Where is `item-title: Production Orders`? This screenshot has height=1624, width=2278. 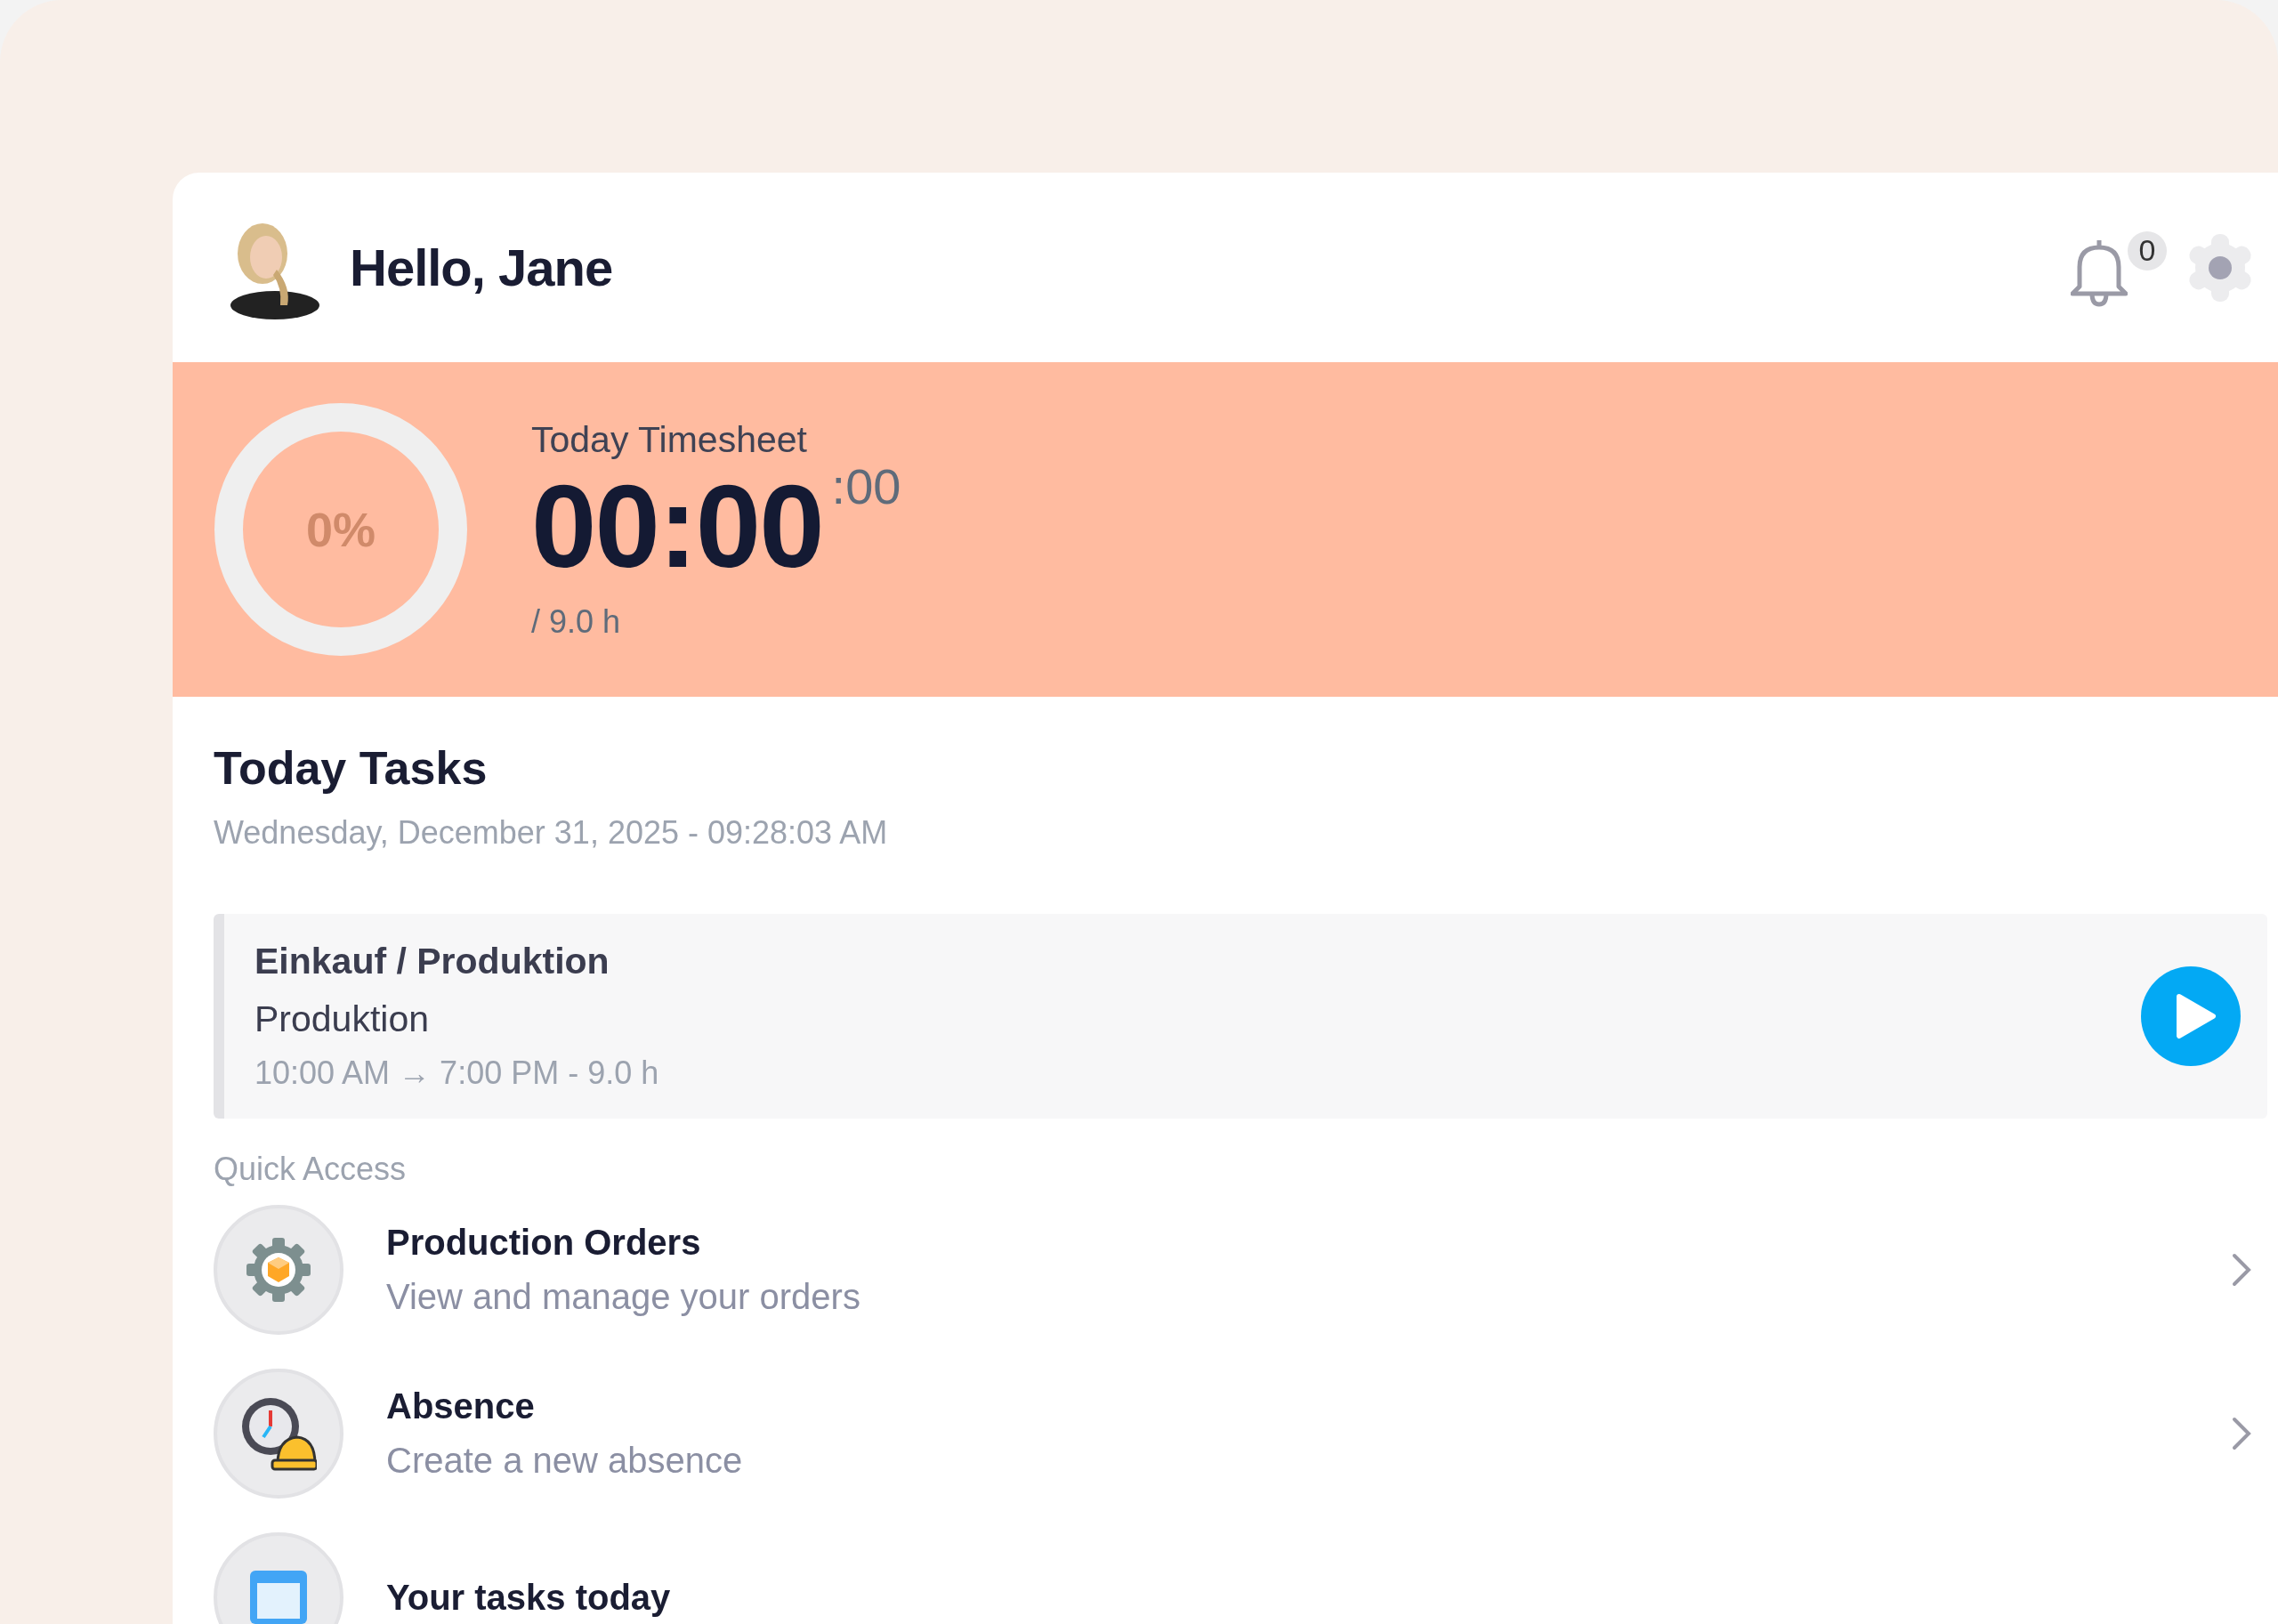
item-title: Production Orders is located at coordinates (544, 1243).